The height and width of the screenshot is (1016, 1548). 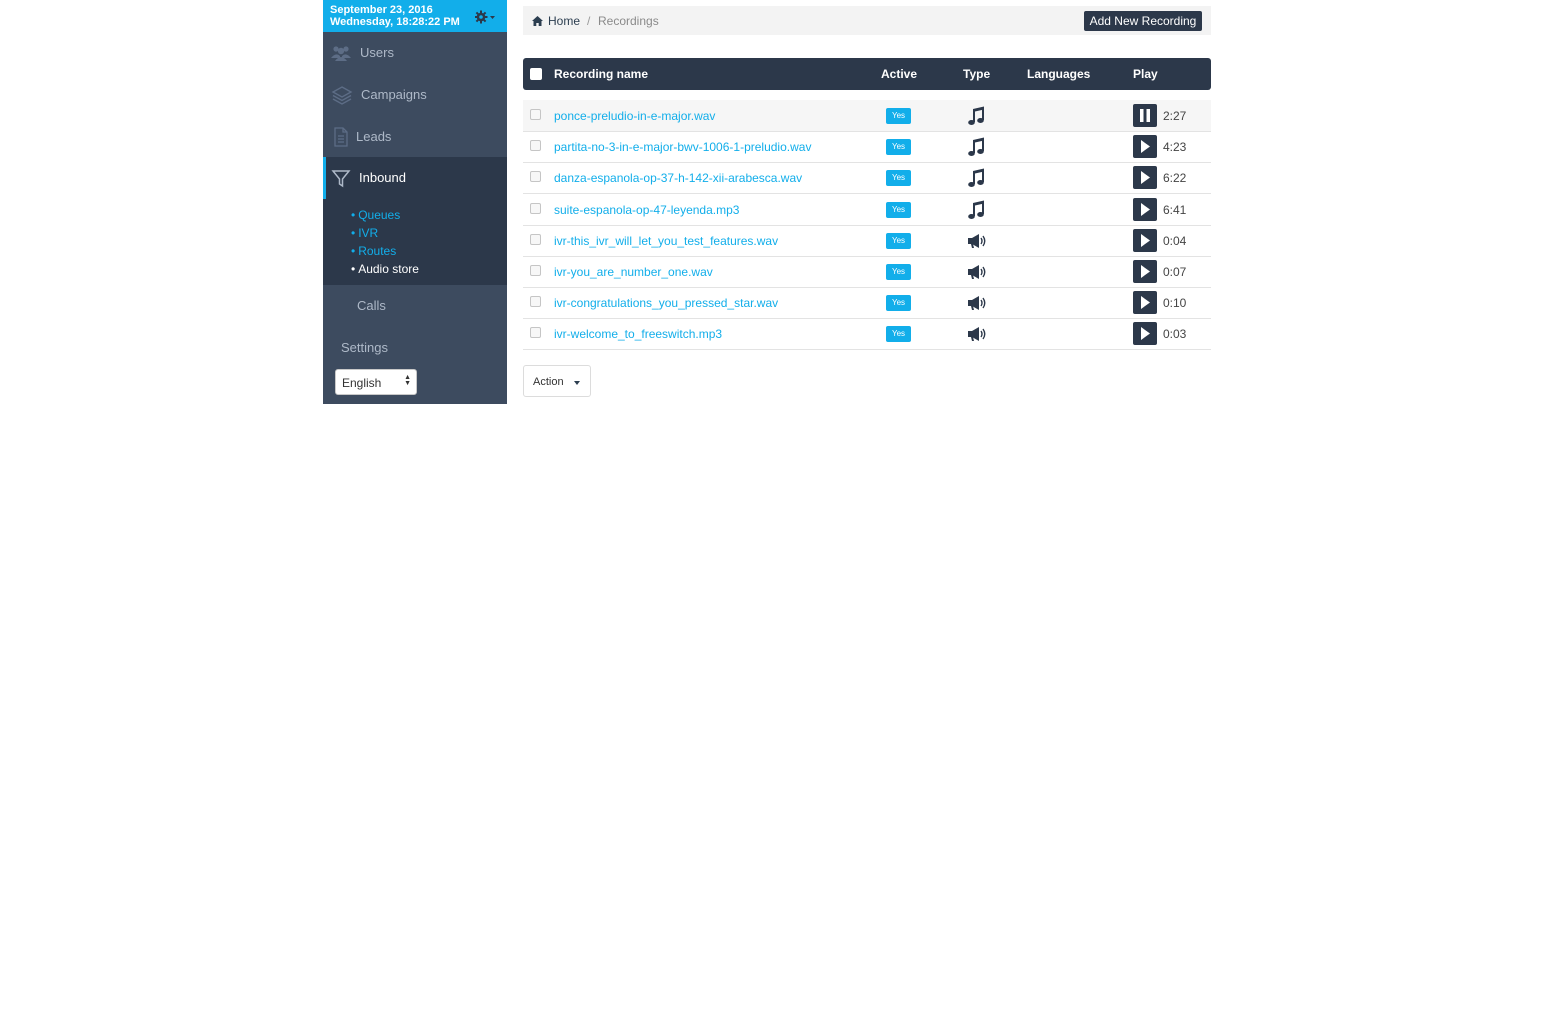 What do you see at coordinates (564, 21) in the screenshot?
I see `breadcrumb-home-link: Home` at bounding box center [564, 21].